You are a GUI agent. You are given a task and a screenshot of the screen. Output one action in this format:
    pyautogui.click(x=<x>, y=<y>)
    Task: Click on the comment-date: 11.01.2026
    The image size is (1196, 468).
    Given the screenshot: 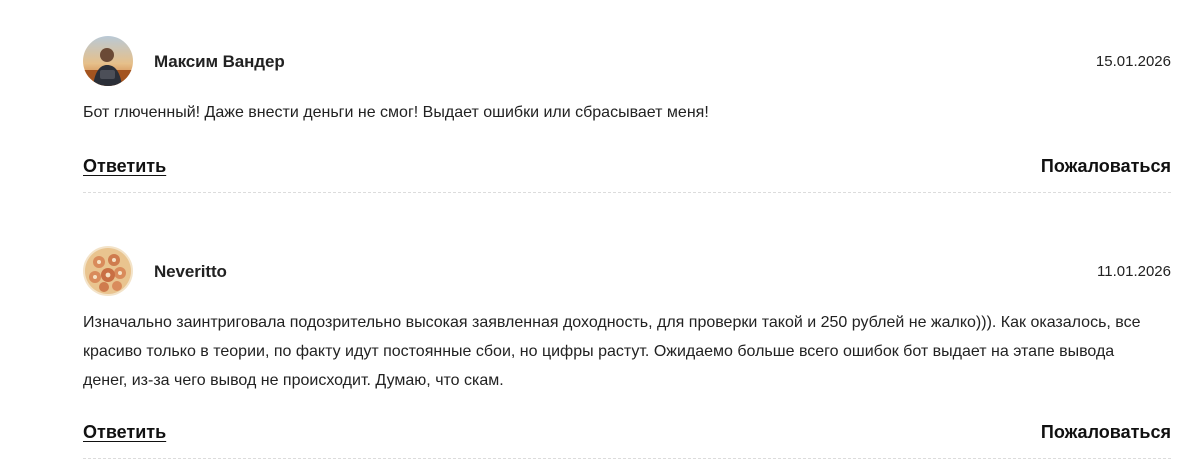 What is the action you would take?
    pyautogui.click(x=1134, y=271)
    